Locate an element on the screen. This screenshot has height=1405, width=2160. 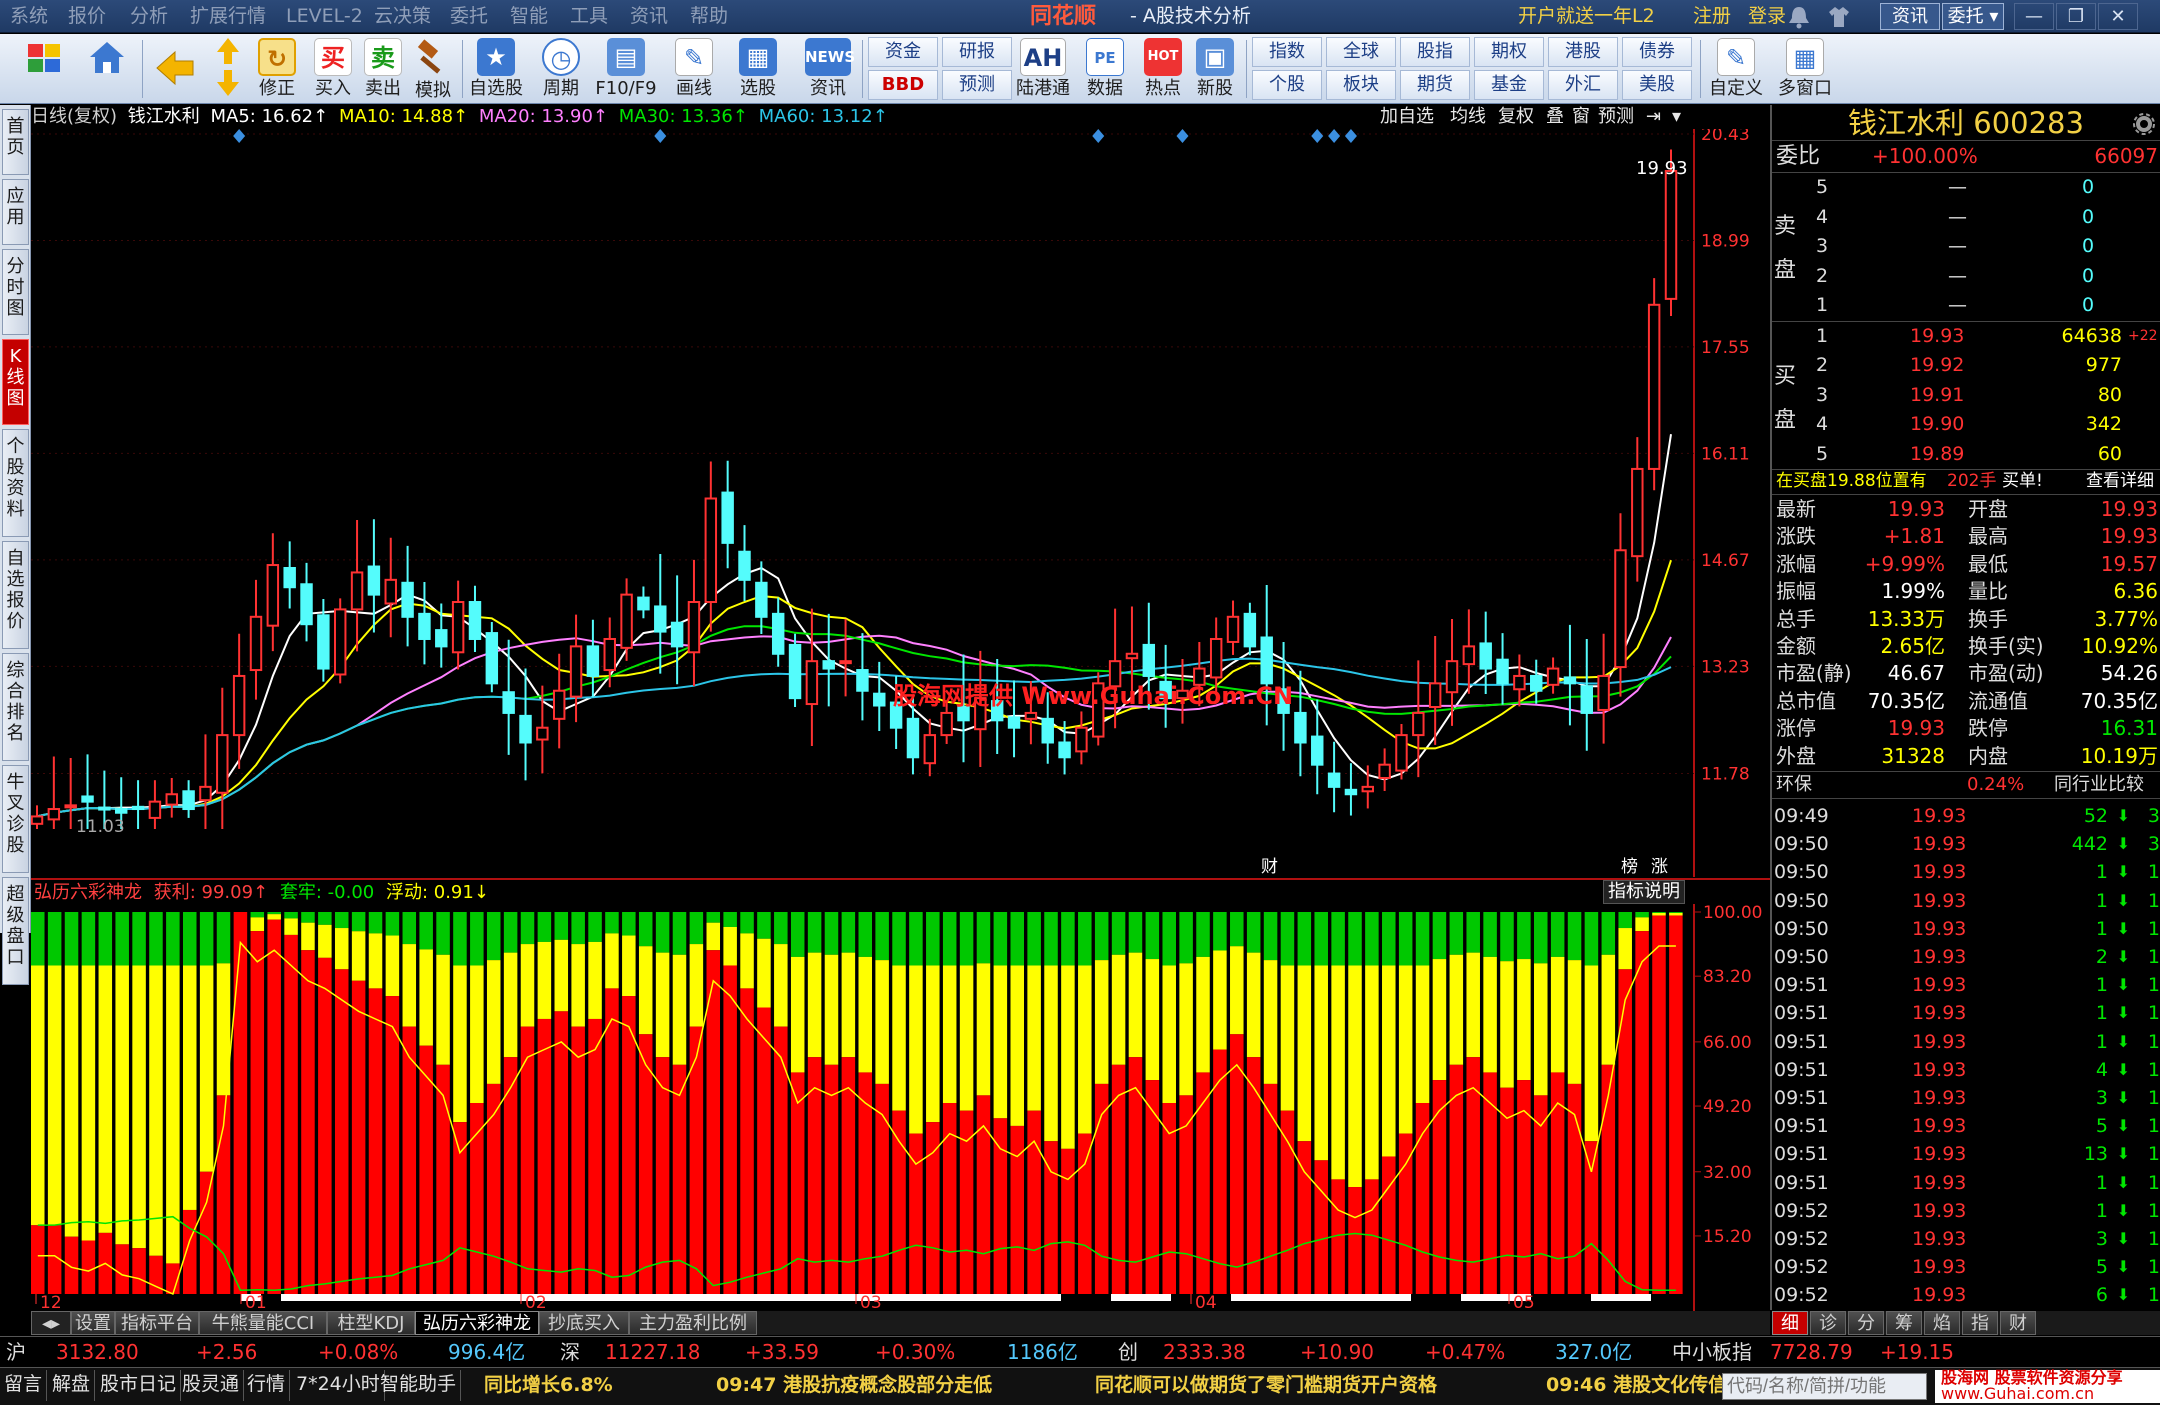
draw-line-button: ✎ 画线 is located at coordinates (694, 69).